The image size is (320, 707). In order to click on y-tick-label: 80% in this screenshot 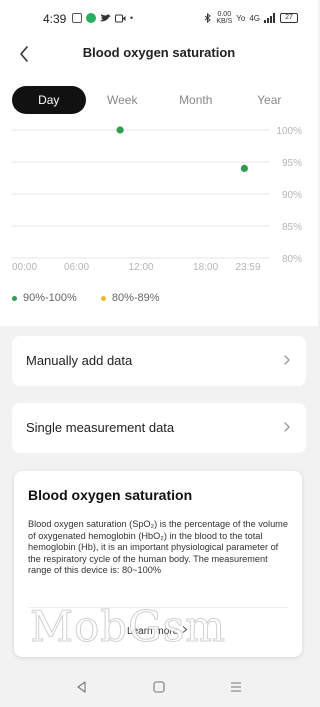, I will do `click(292, 259)`.